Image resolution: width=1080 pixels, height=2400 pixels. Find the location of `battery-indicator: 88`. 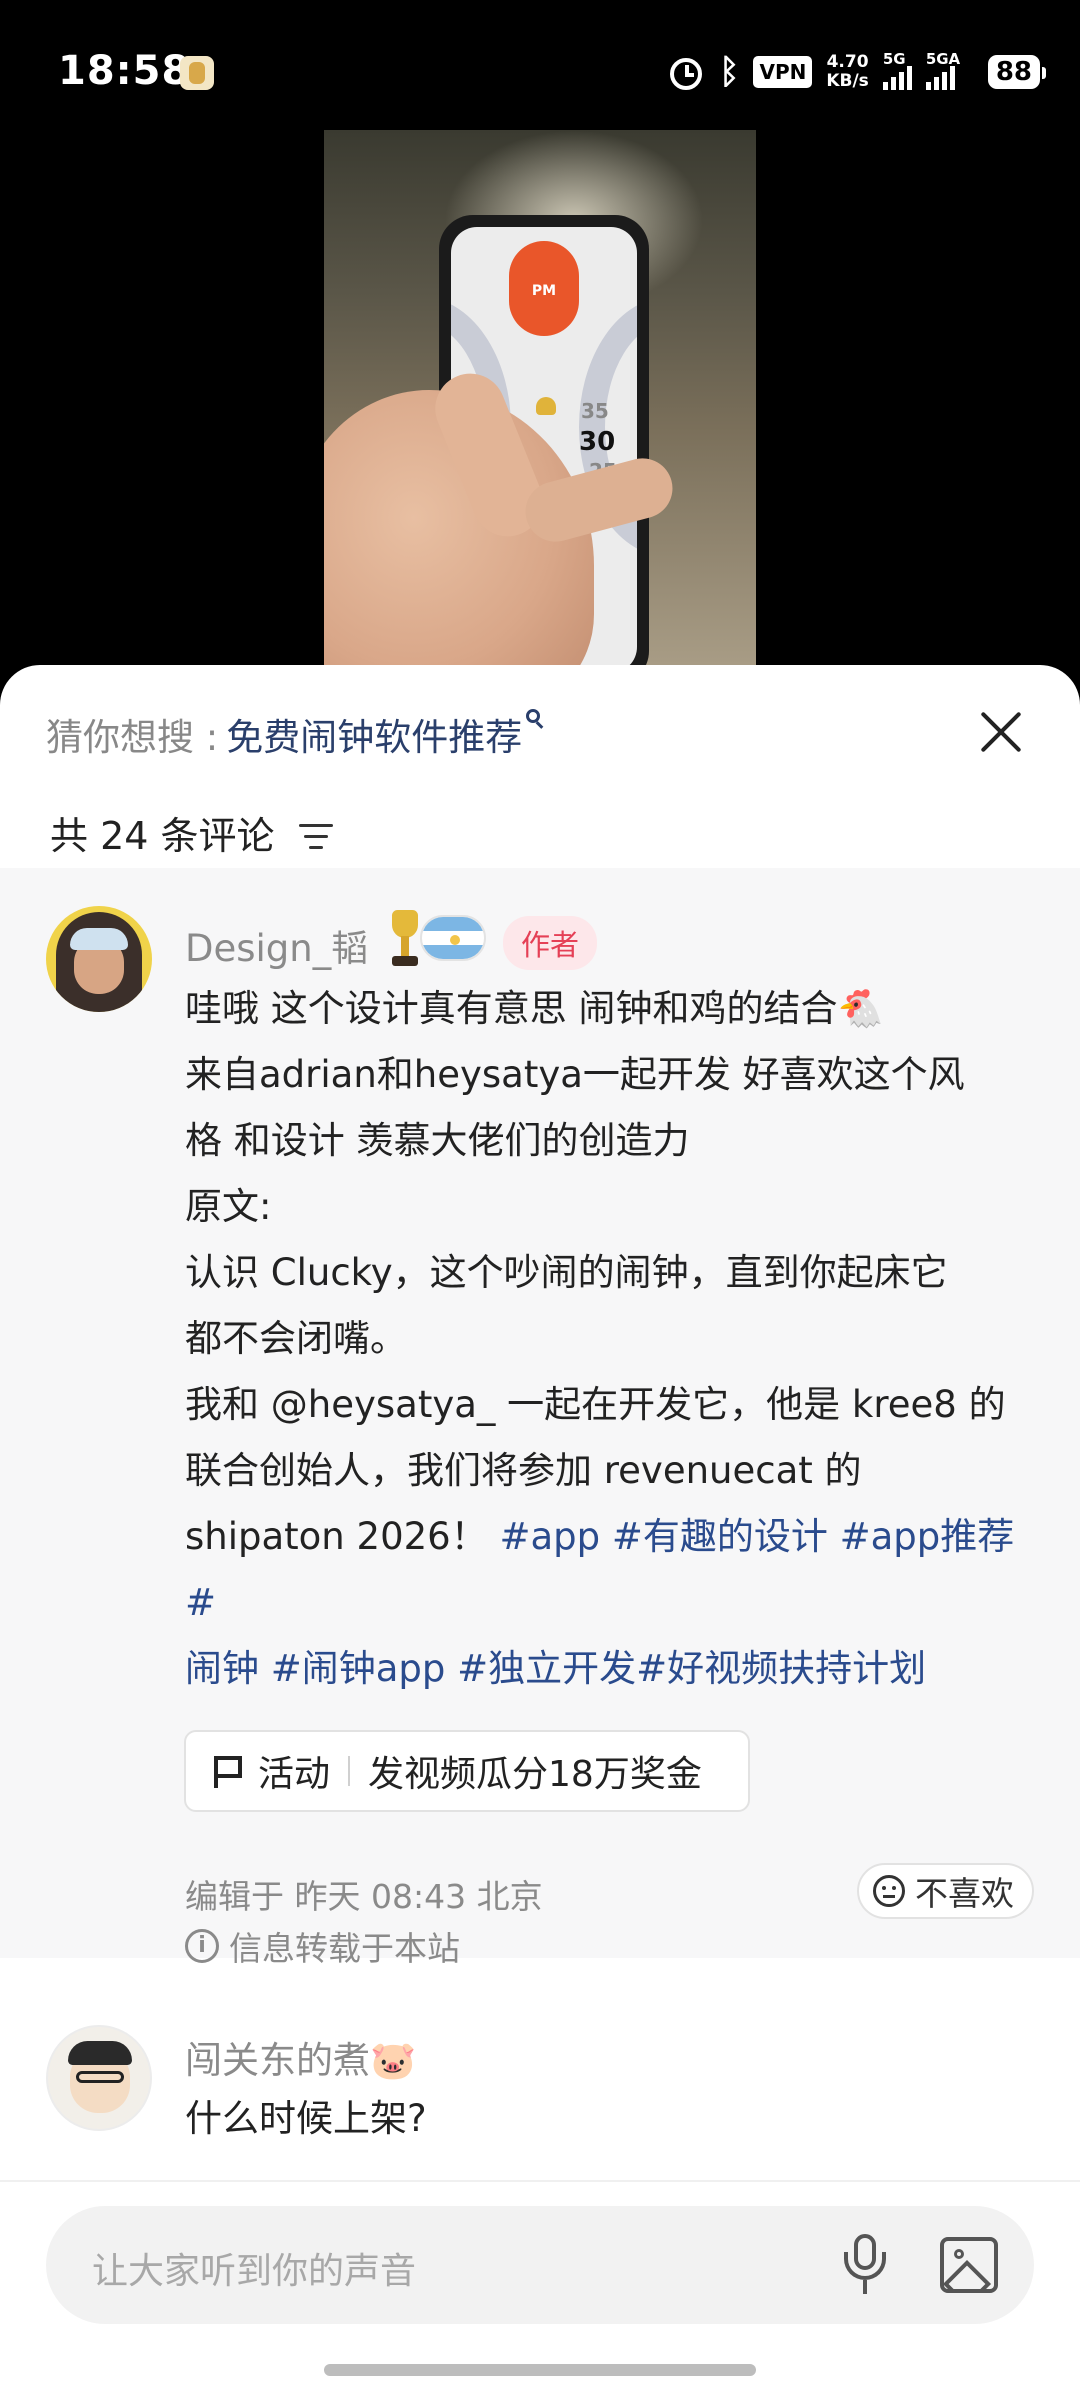

battery-indicator: 88 is located at coordinates (1017, 72).